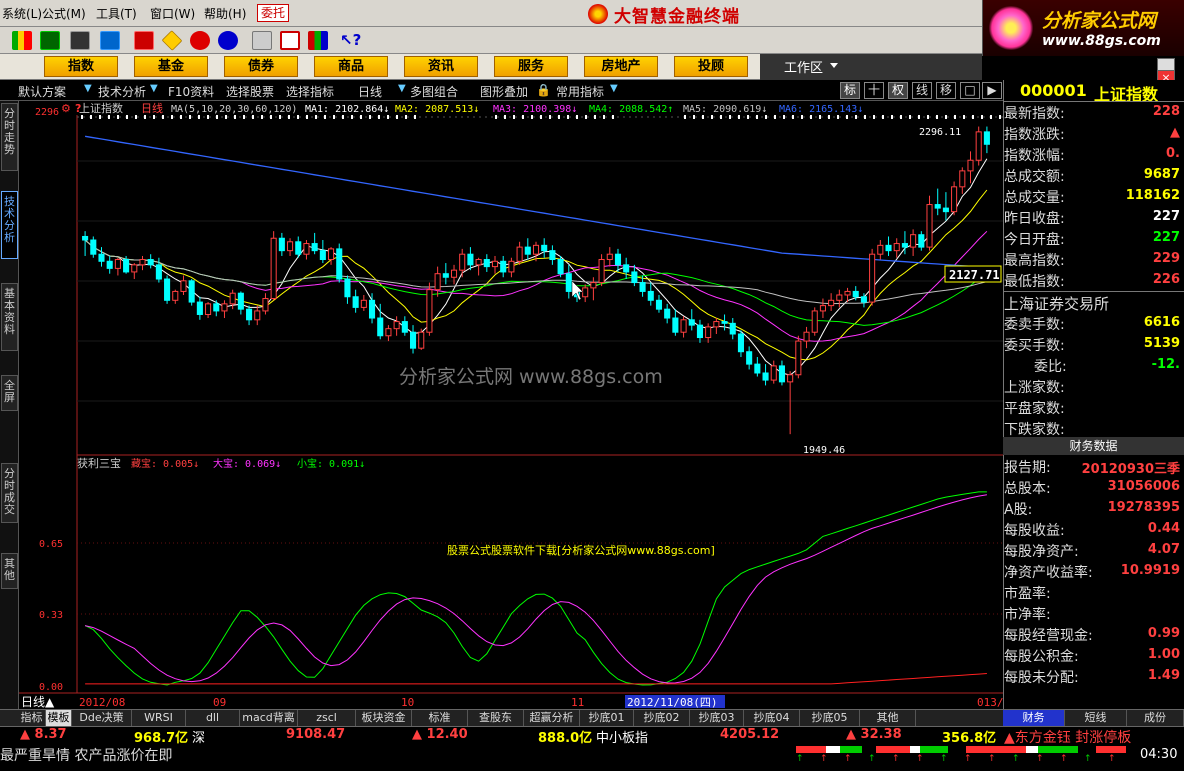 The image size is (1184, 771). Describe the element at coordinates (262, 40) in the screenshot. I see `notepad-icon` at that location.